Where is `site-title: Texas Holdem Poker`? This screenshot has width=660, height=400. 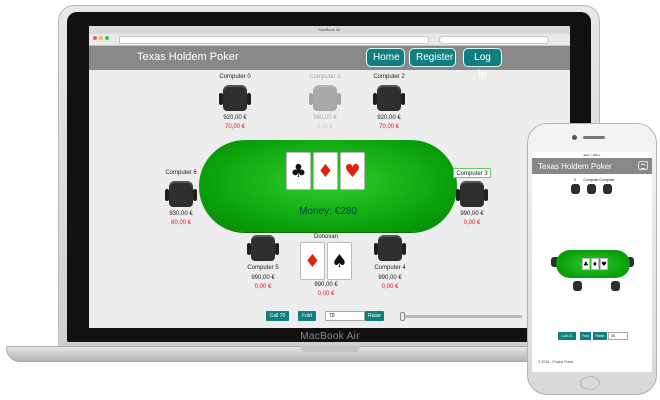
site-title: Texas Holdem Poker is located at coordinates (188, 57).